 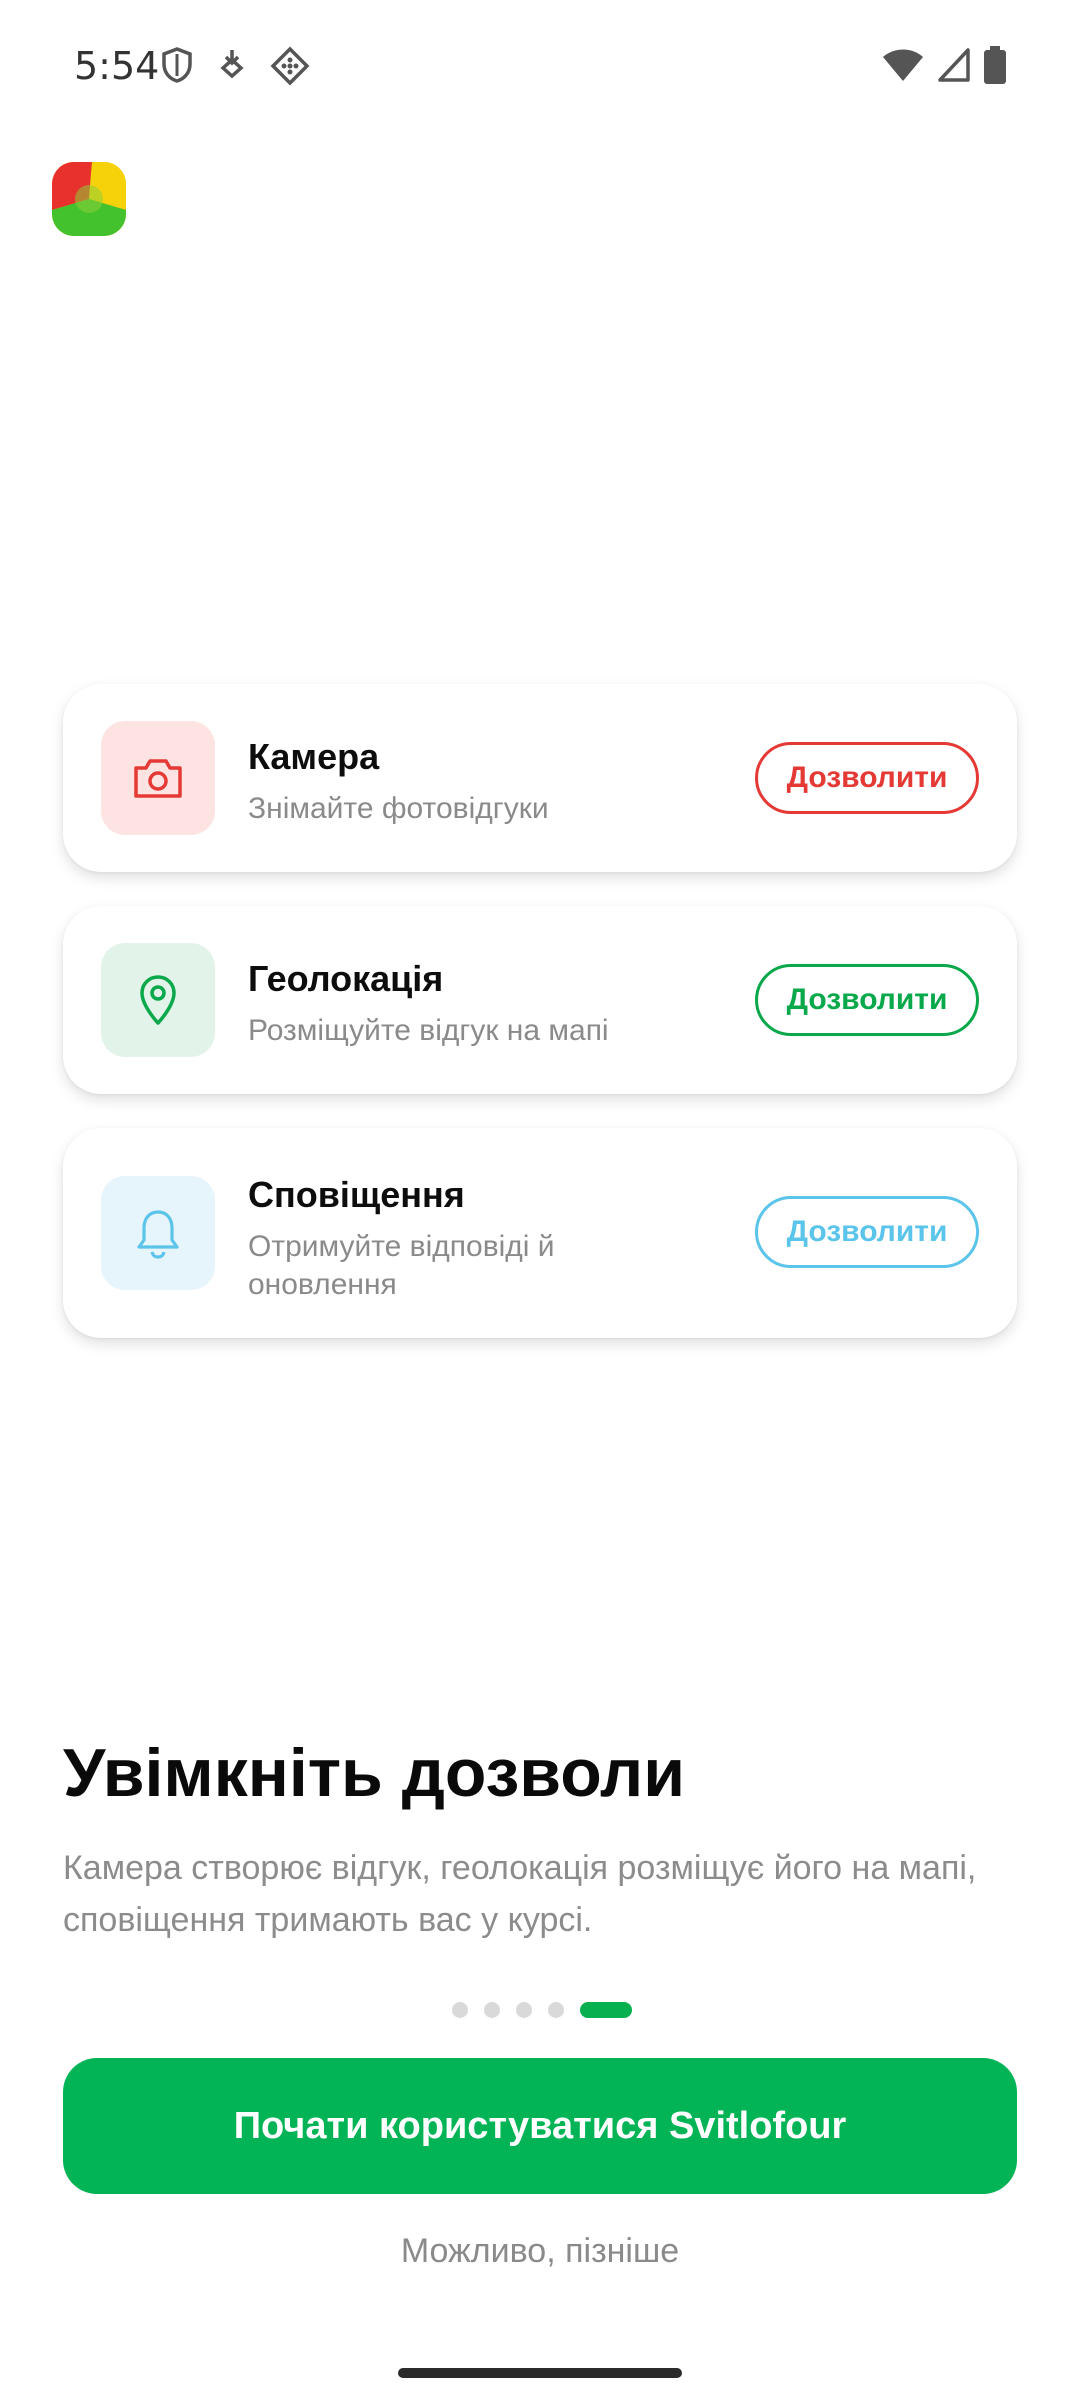 I want to click on bell-icon, so click(x=158, y=1234).